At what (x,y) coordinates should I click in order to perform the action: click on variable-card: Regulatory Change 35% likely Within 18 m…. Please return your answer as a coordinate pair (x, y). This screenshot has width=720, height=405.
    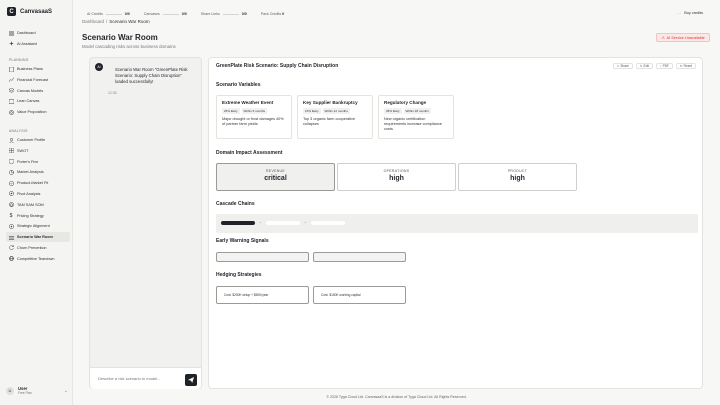
    Looking at the image, I should click on (416, 117).